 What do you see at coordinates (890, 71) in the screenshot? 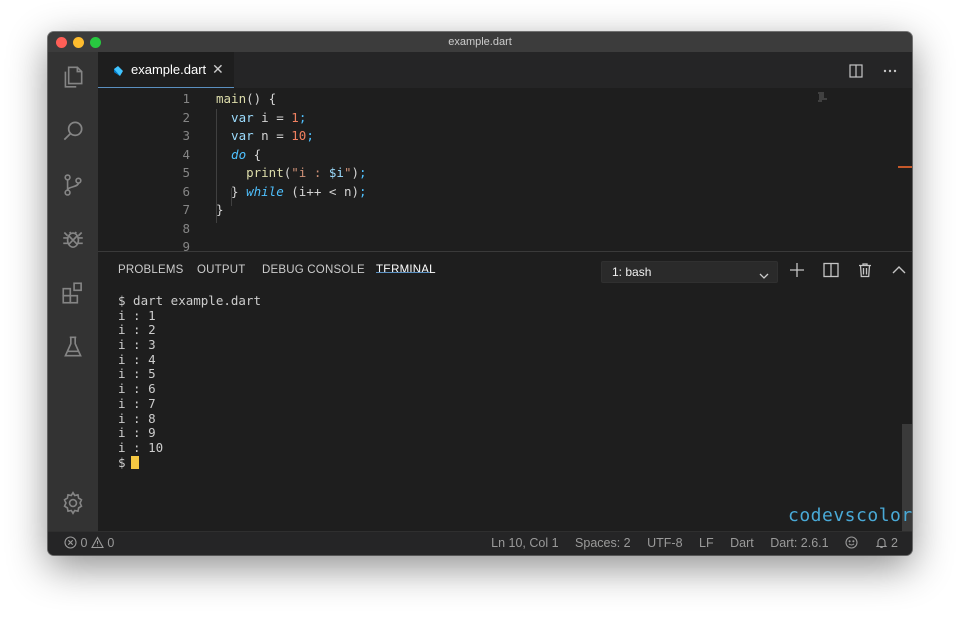
I see `more-actions-icon` at bounding box center [890, 71].